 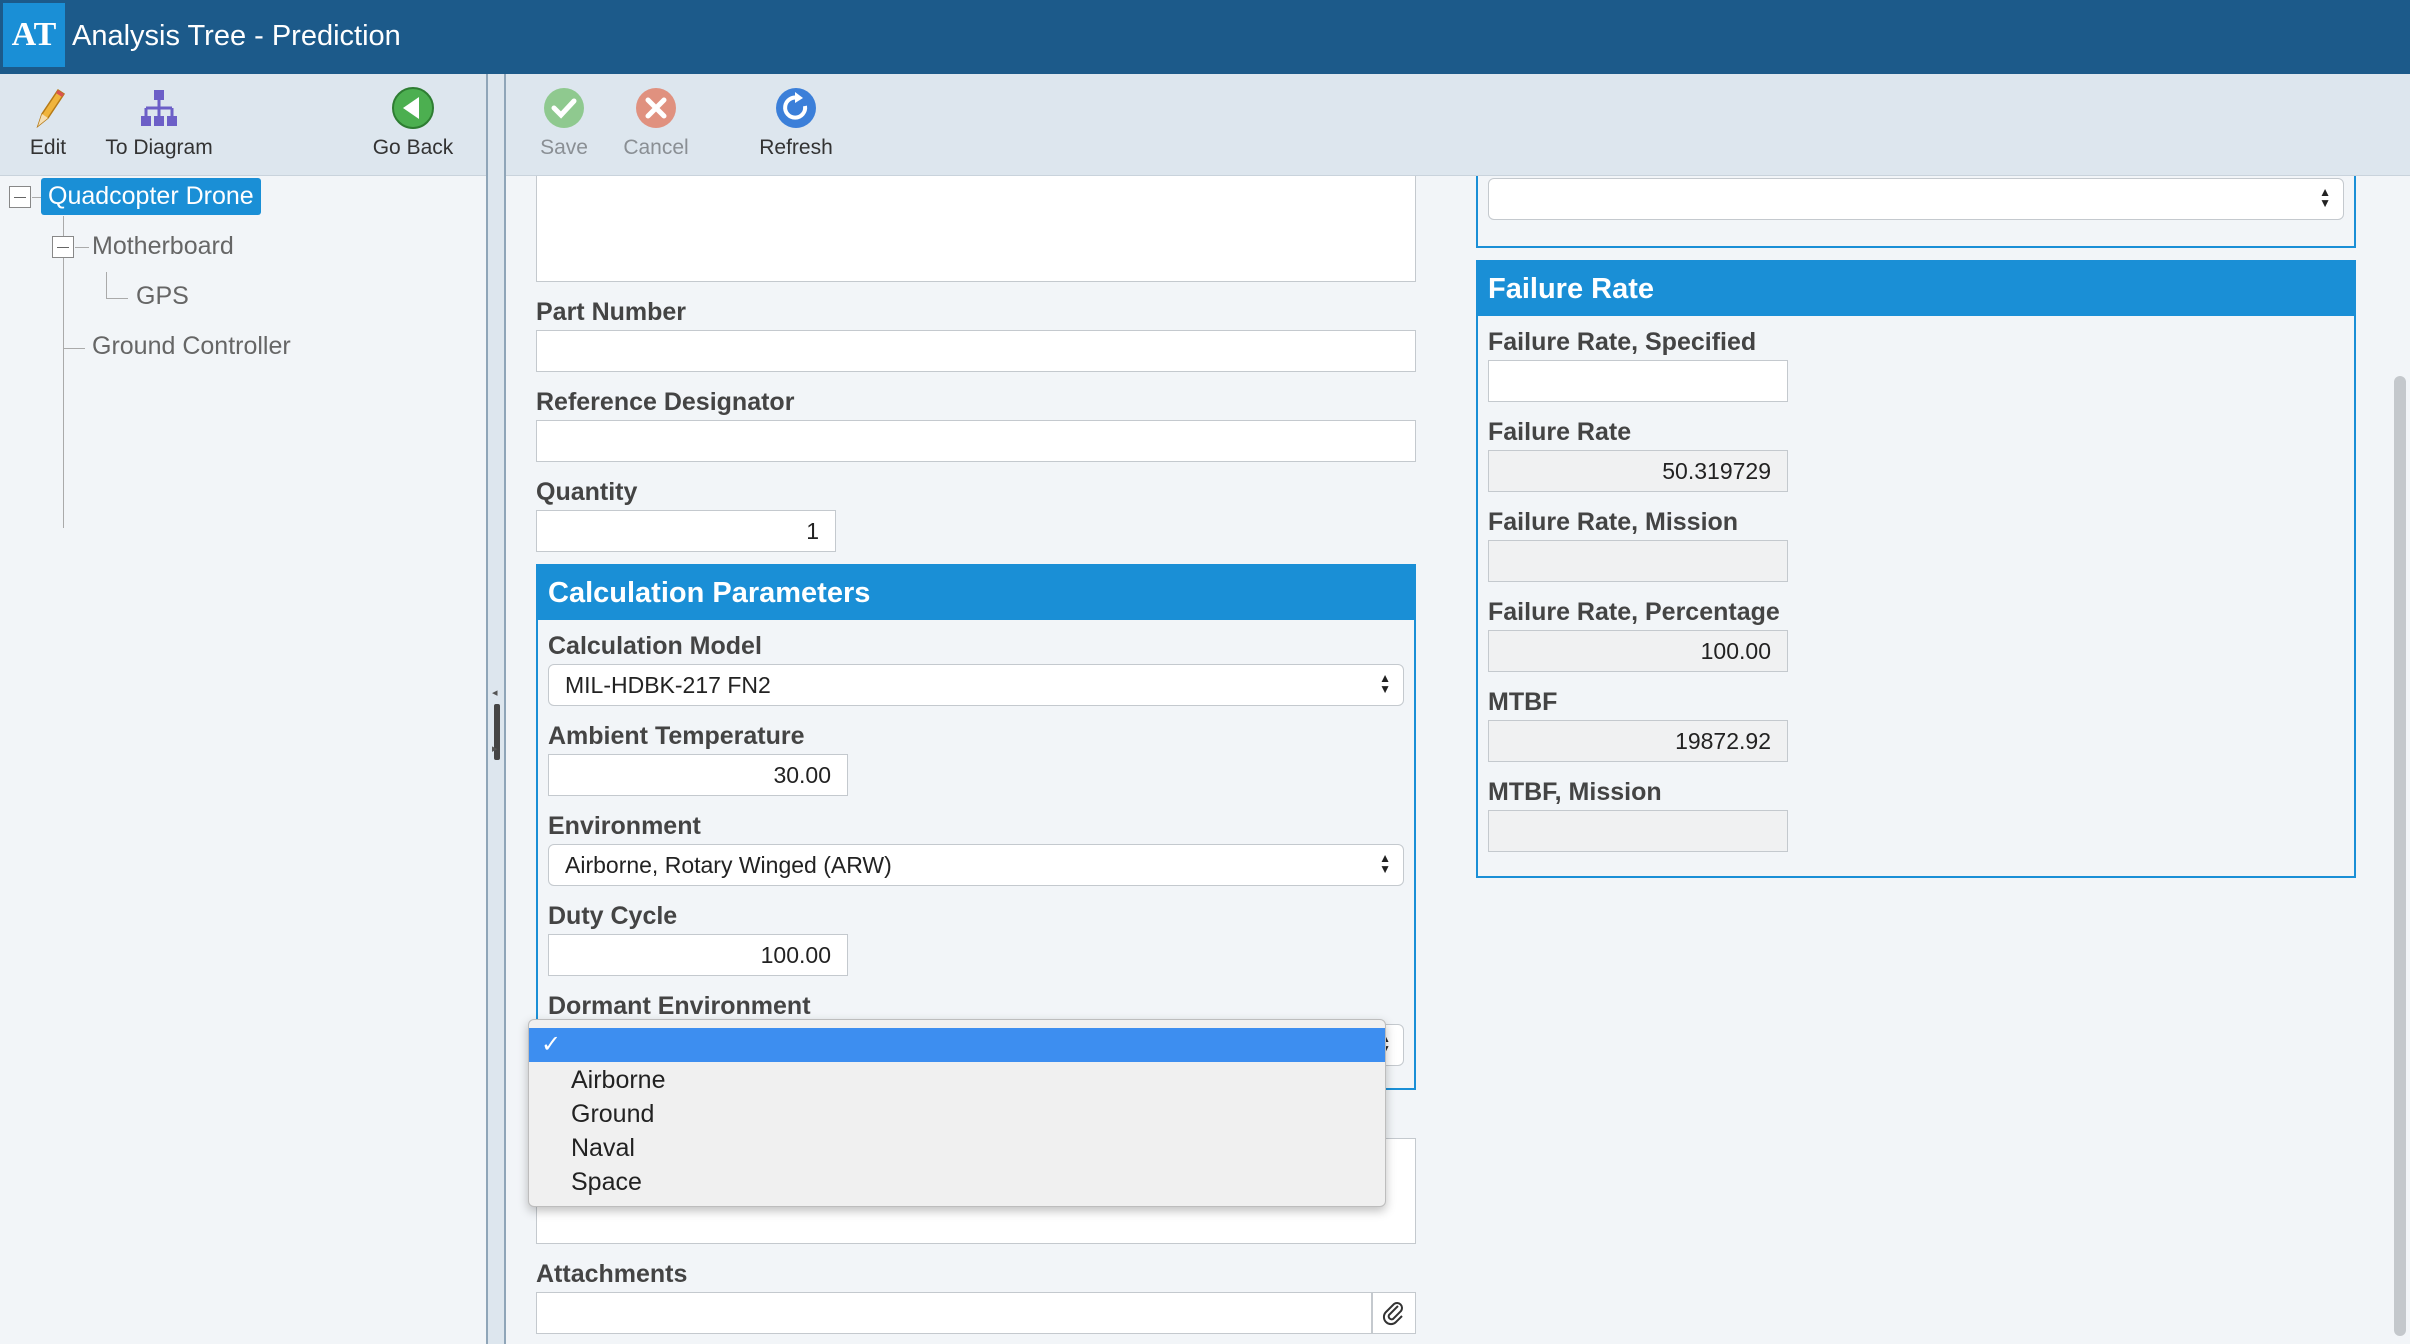 What do you see at coordinates (606, 1182) in the screenshot?
I see `dropdown-option-space: Space` at bounding box center [606, 1182].